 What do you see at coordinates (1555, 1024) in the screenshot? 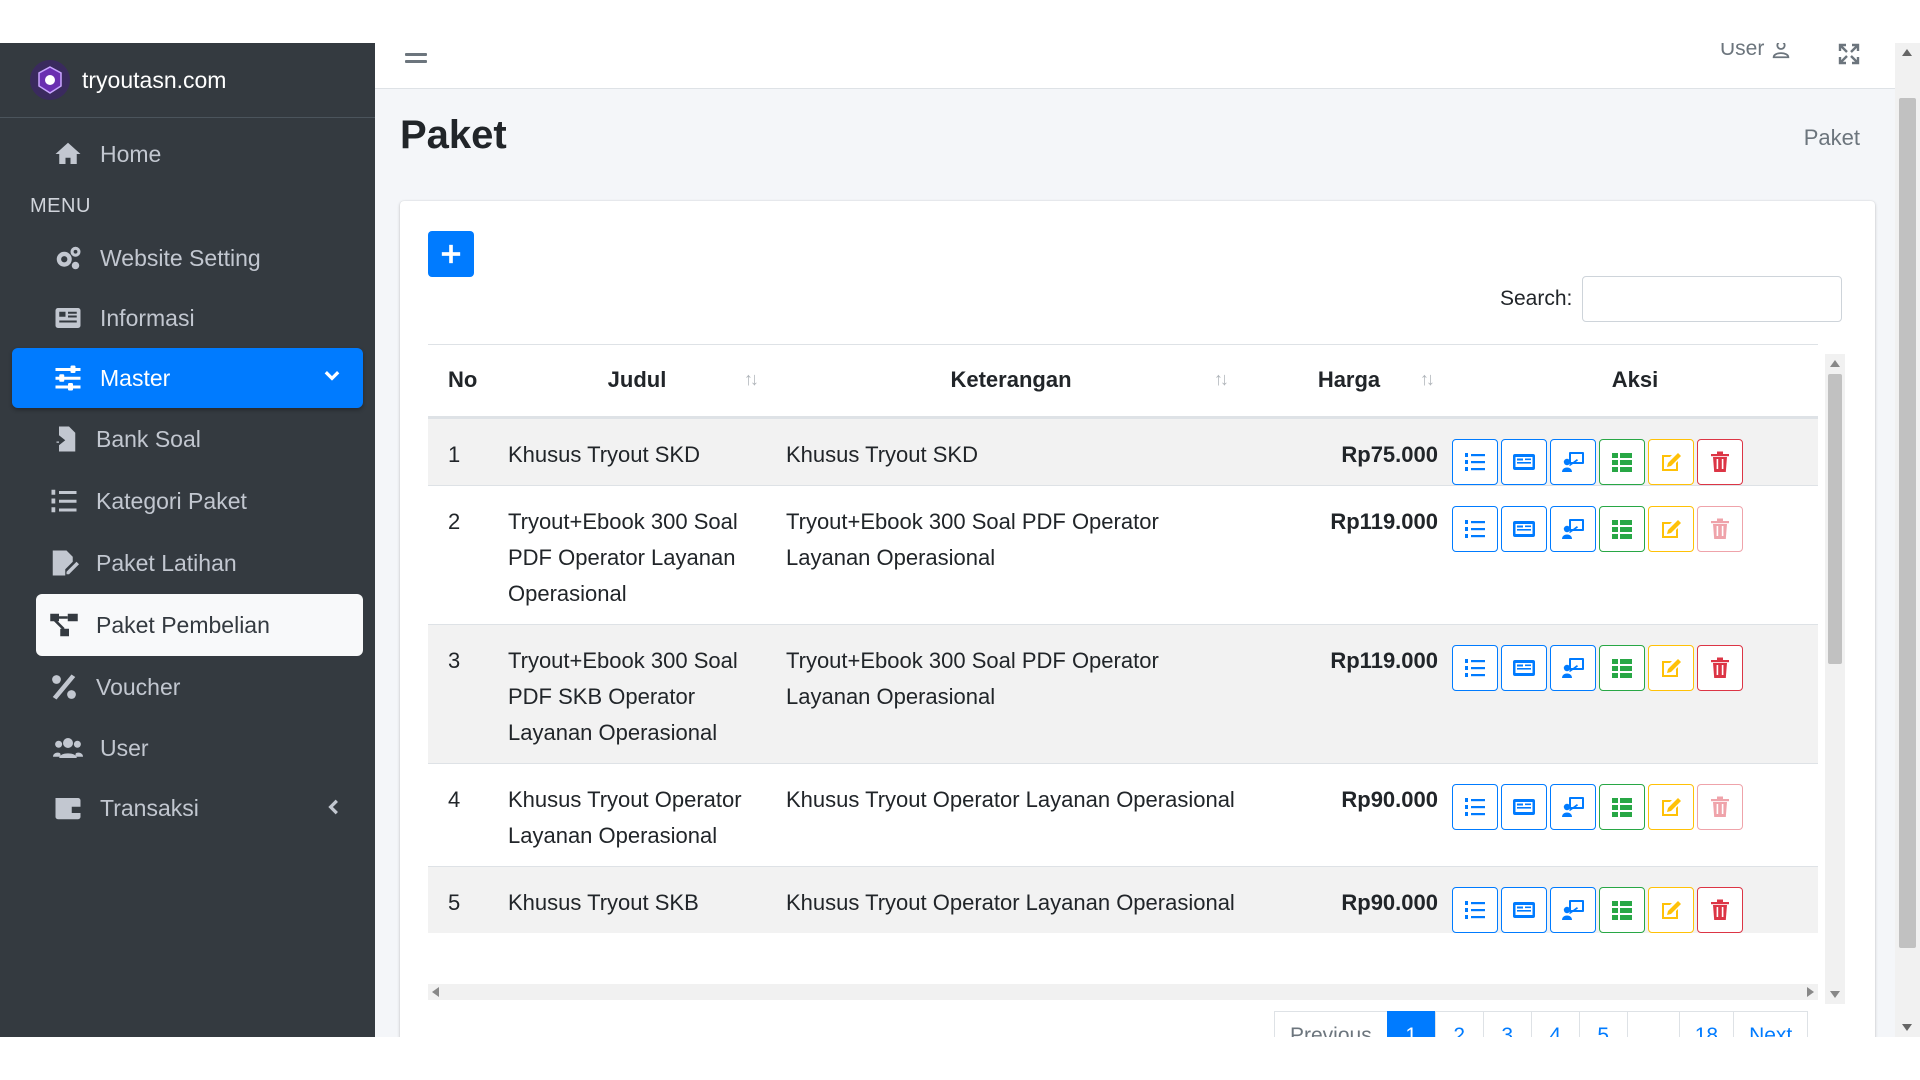
I see `pagination-page: 4` at bounding box center [1555, 1024].